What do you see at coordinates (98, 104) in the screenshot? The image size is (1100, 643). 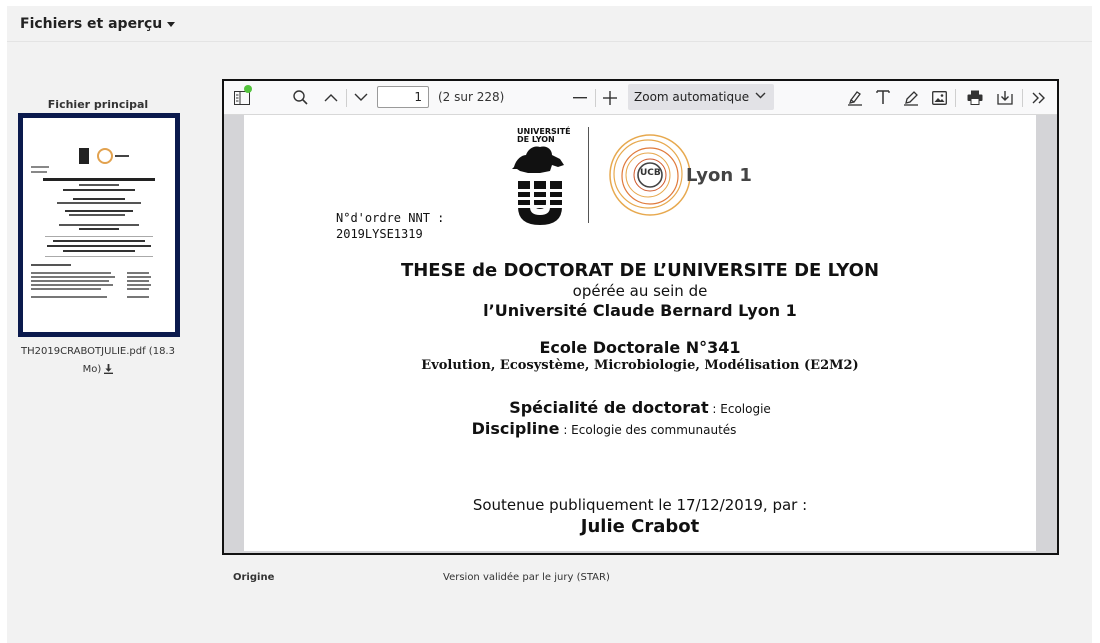 I see `main-file-label: Fichier principal` at bounding box center [98, 104].